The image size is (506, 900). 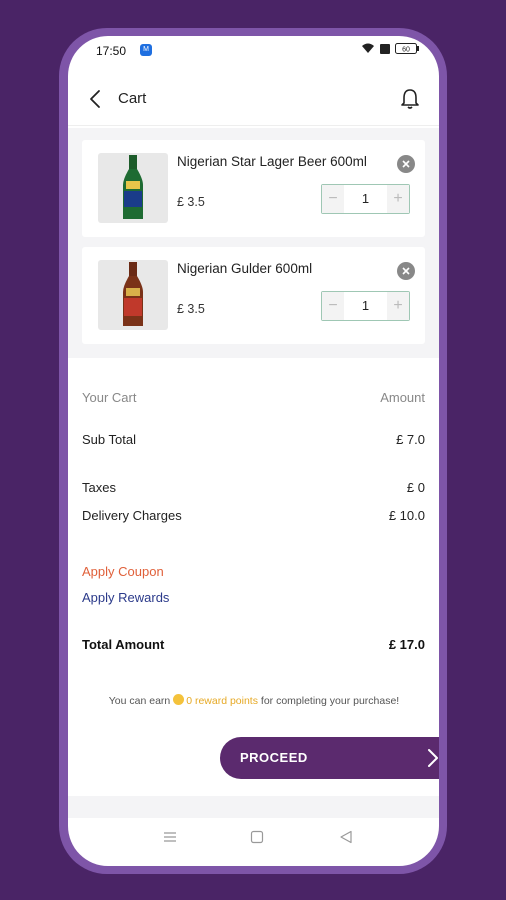 I want to click on delivery-label: Delivery Charges, so click(x=132, y=515).